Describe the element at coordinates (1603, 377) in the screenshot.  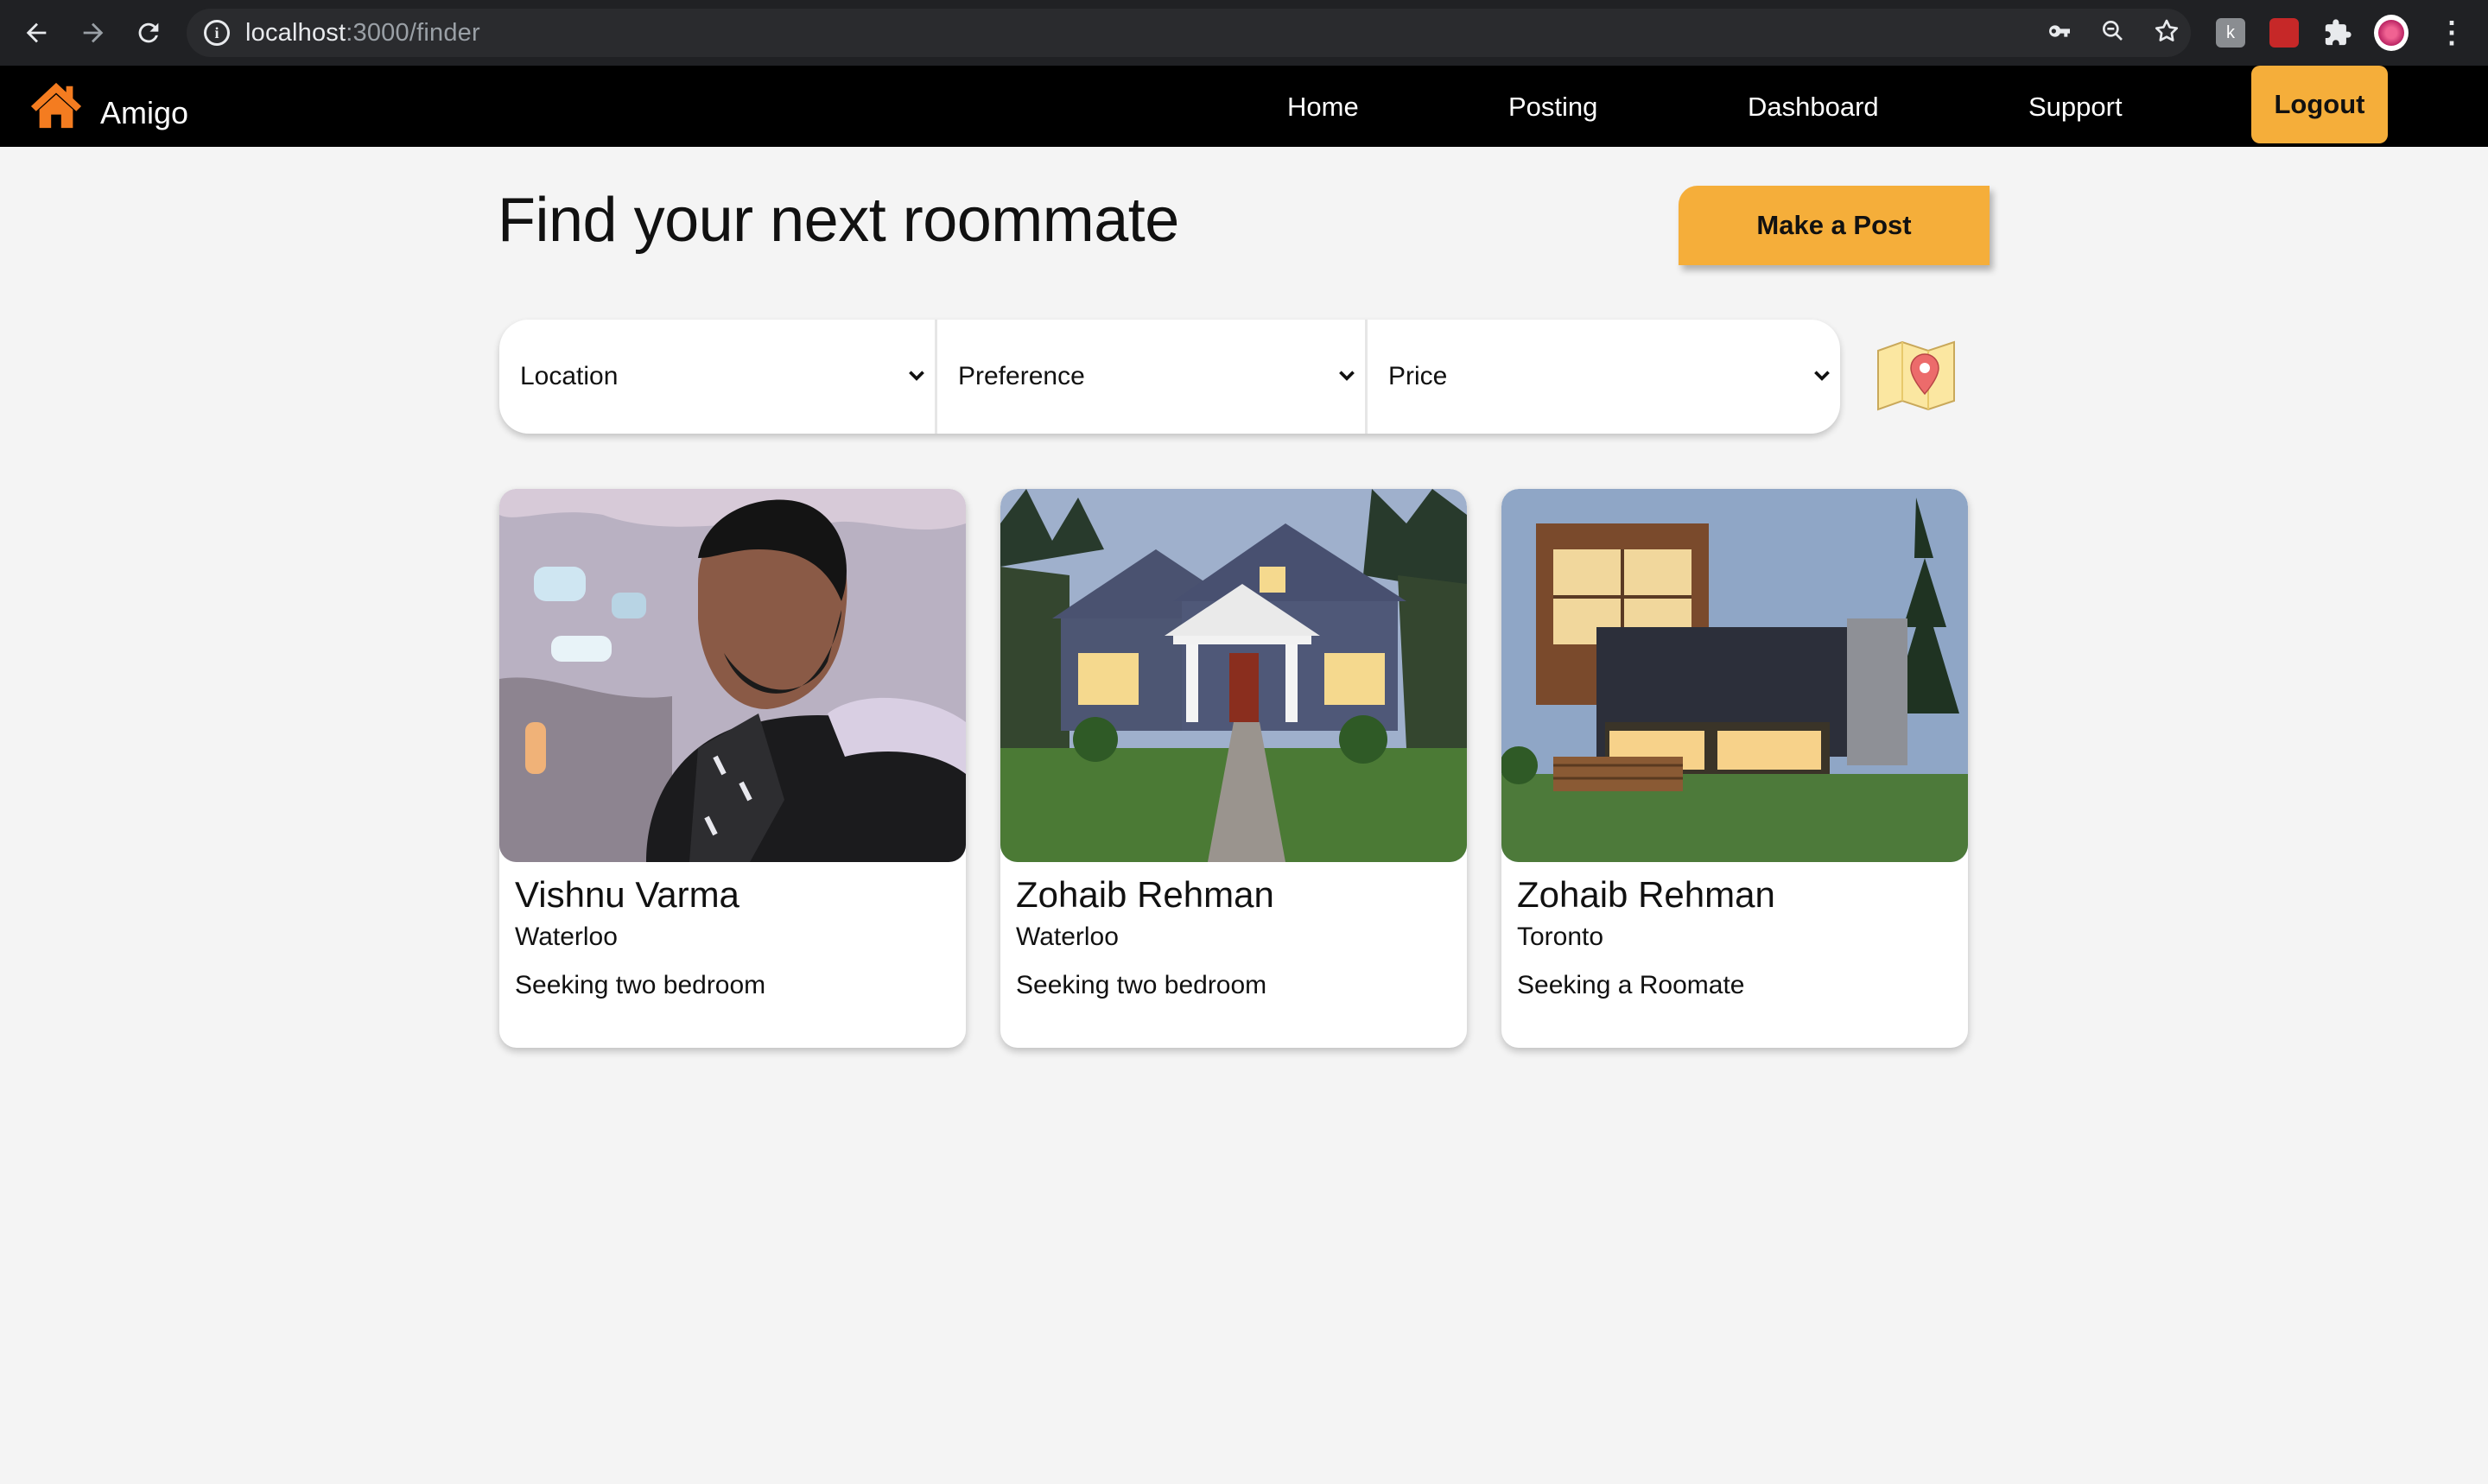
I see `price-select: Price` at that location.